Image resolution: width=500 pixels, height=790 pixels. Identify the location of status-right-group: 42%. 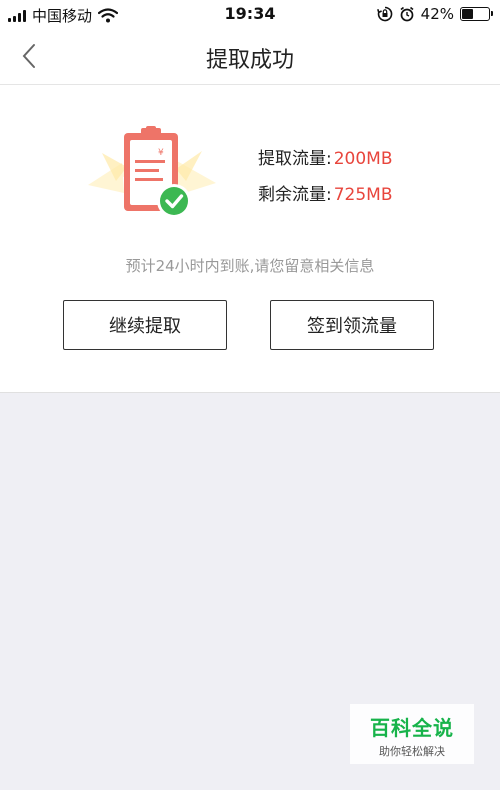
(434, 14).